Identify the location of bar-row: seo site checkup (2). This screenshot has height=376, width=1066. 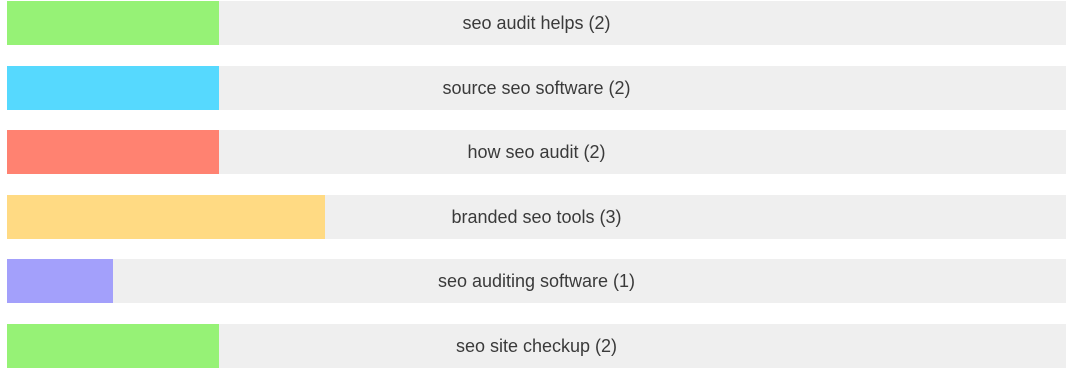
(536, 346).